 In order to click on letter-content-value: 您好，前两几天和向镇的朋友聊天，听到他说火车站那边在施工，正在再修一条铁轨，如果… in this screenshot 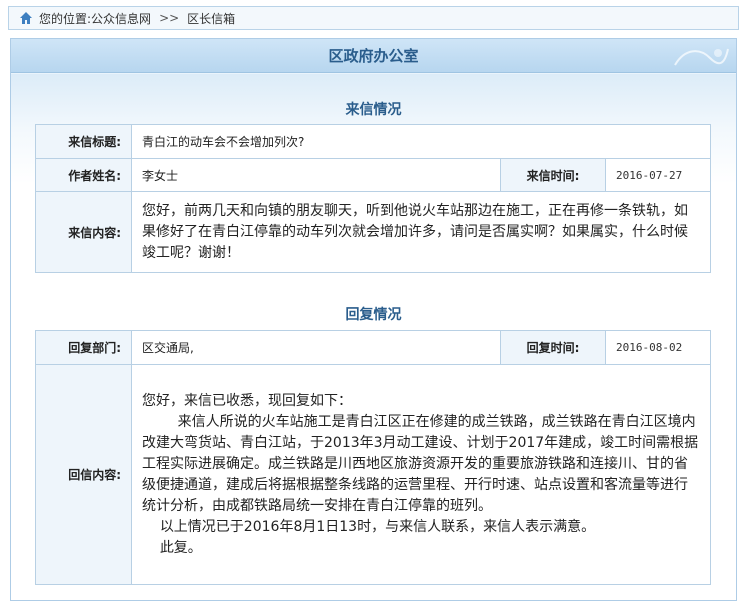, I will do `click(421, 232)`.